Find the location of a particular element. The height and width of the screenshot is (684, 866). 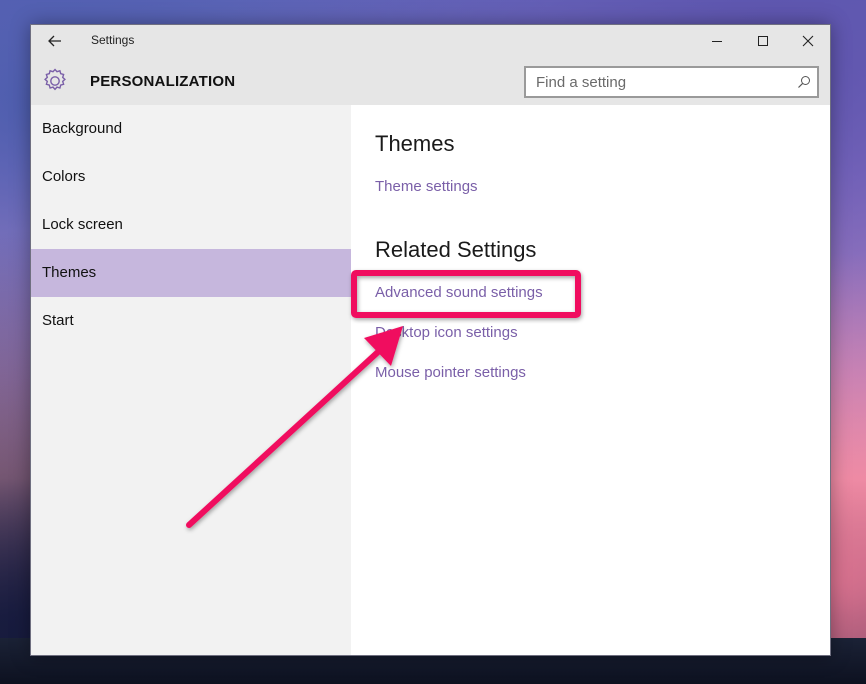

minimize-icon is located at coordinates (717, 41).